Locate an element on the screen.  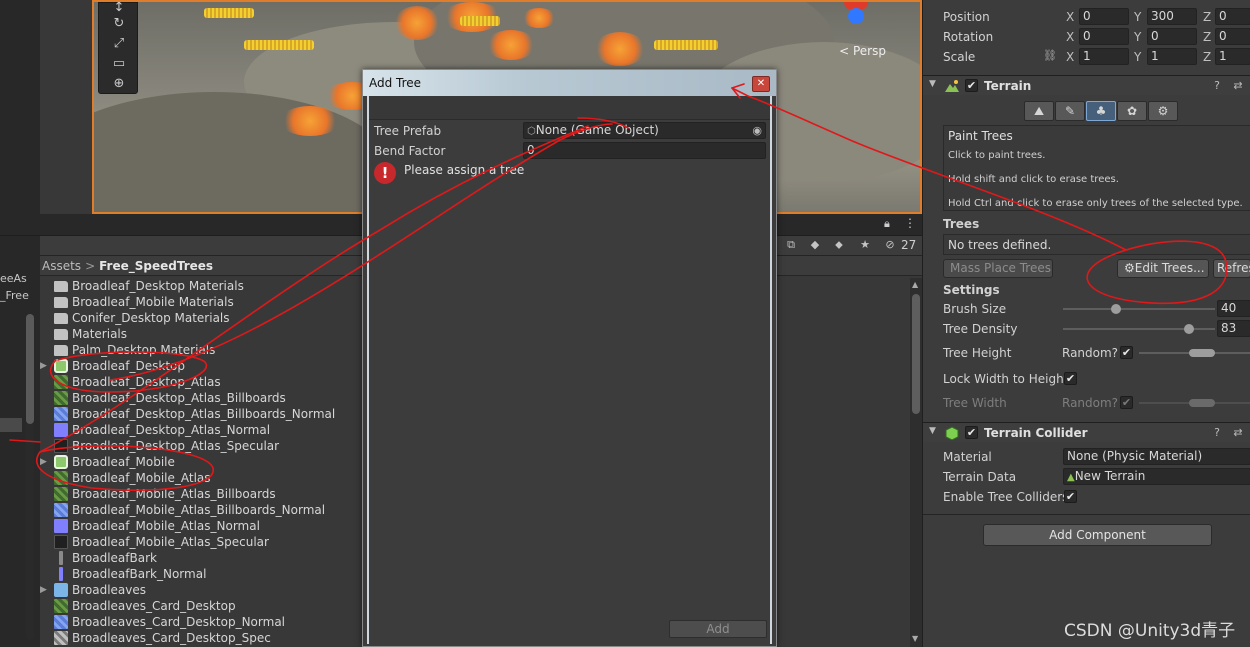
scroll-up-icon: ▲ is located at coordinates (915, 284).